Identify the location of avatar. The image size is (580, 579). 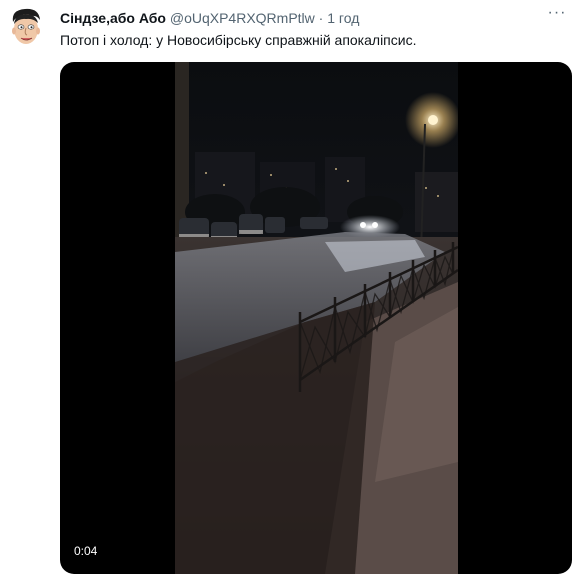
(26, 27).